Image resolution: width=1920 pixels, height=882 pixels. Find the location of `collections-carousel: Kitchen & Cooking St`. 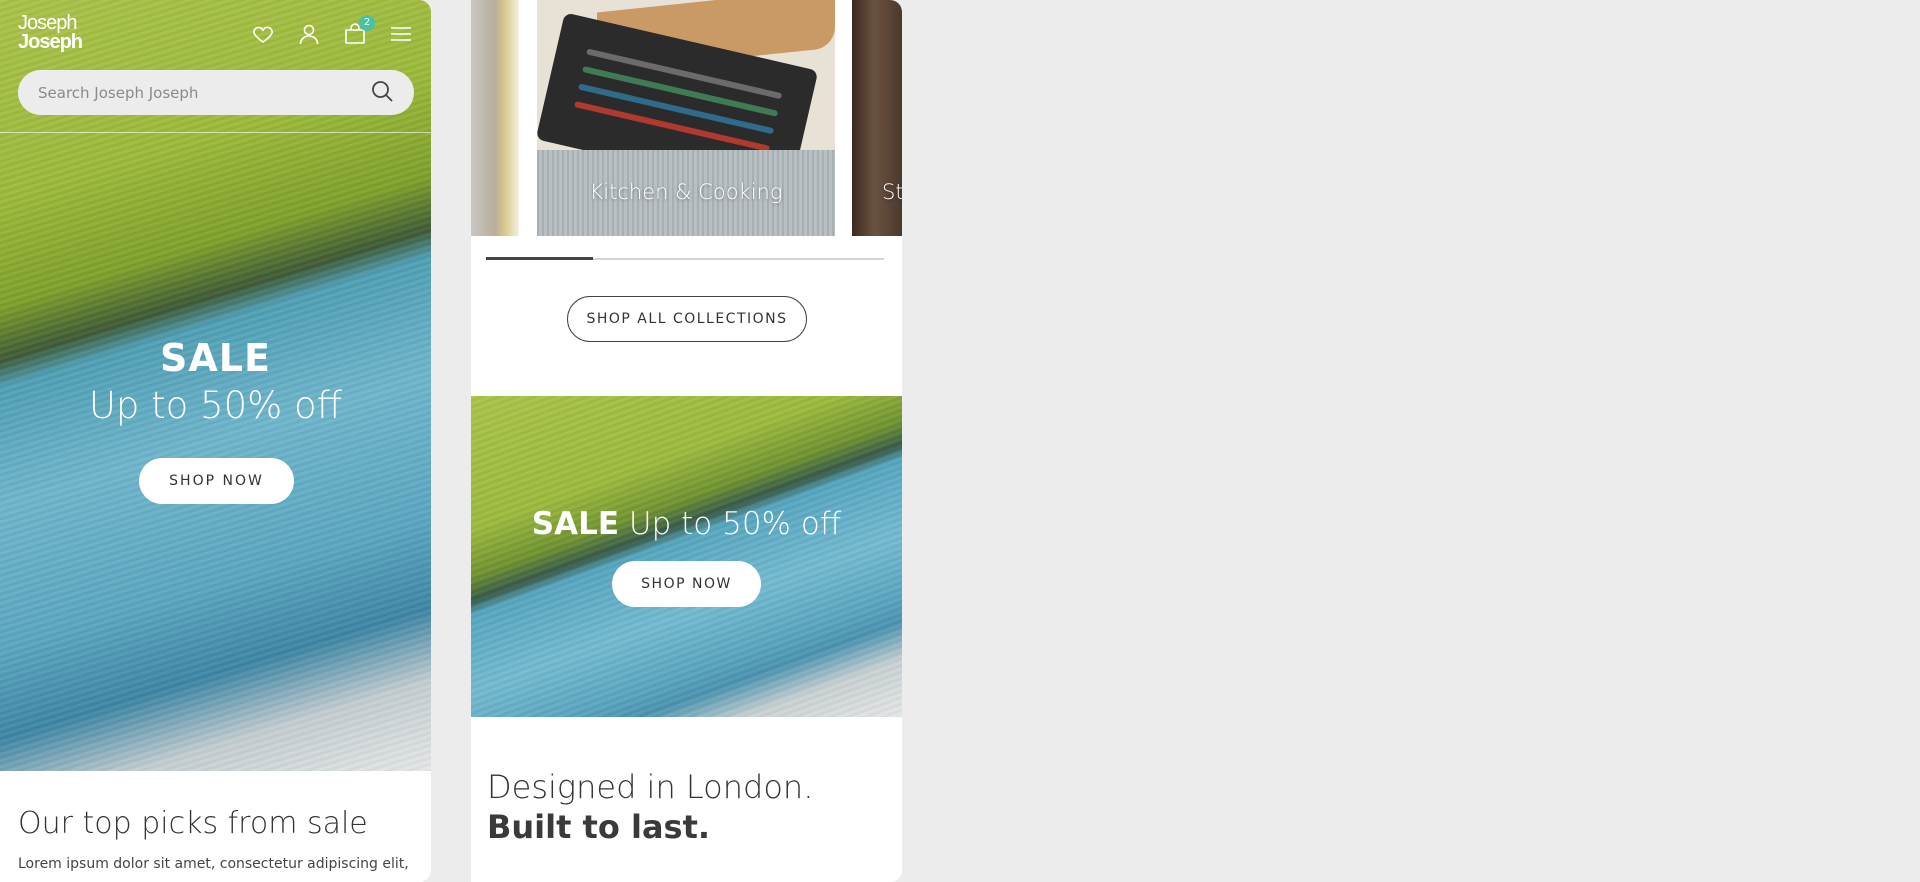

collections-carousel: Kitchen & Cooking St is located at coordinates (686, 118).